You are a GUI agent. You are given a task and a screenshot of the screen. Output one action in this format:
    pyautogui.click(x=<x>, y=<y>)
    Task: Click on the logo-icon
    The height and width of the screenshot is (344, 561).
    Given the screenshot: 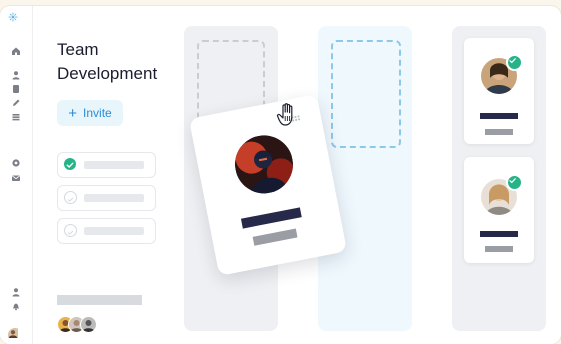 What is the action you would take?
    pyautogui.click(x=16, y=20)
    